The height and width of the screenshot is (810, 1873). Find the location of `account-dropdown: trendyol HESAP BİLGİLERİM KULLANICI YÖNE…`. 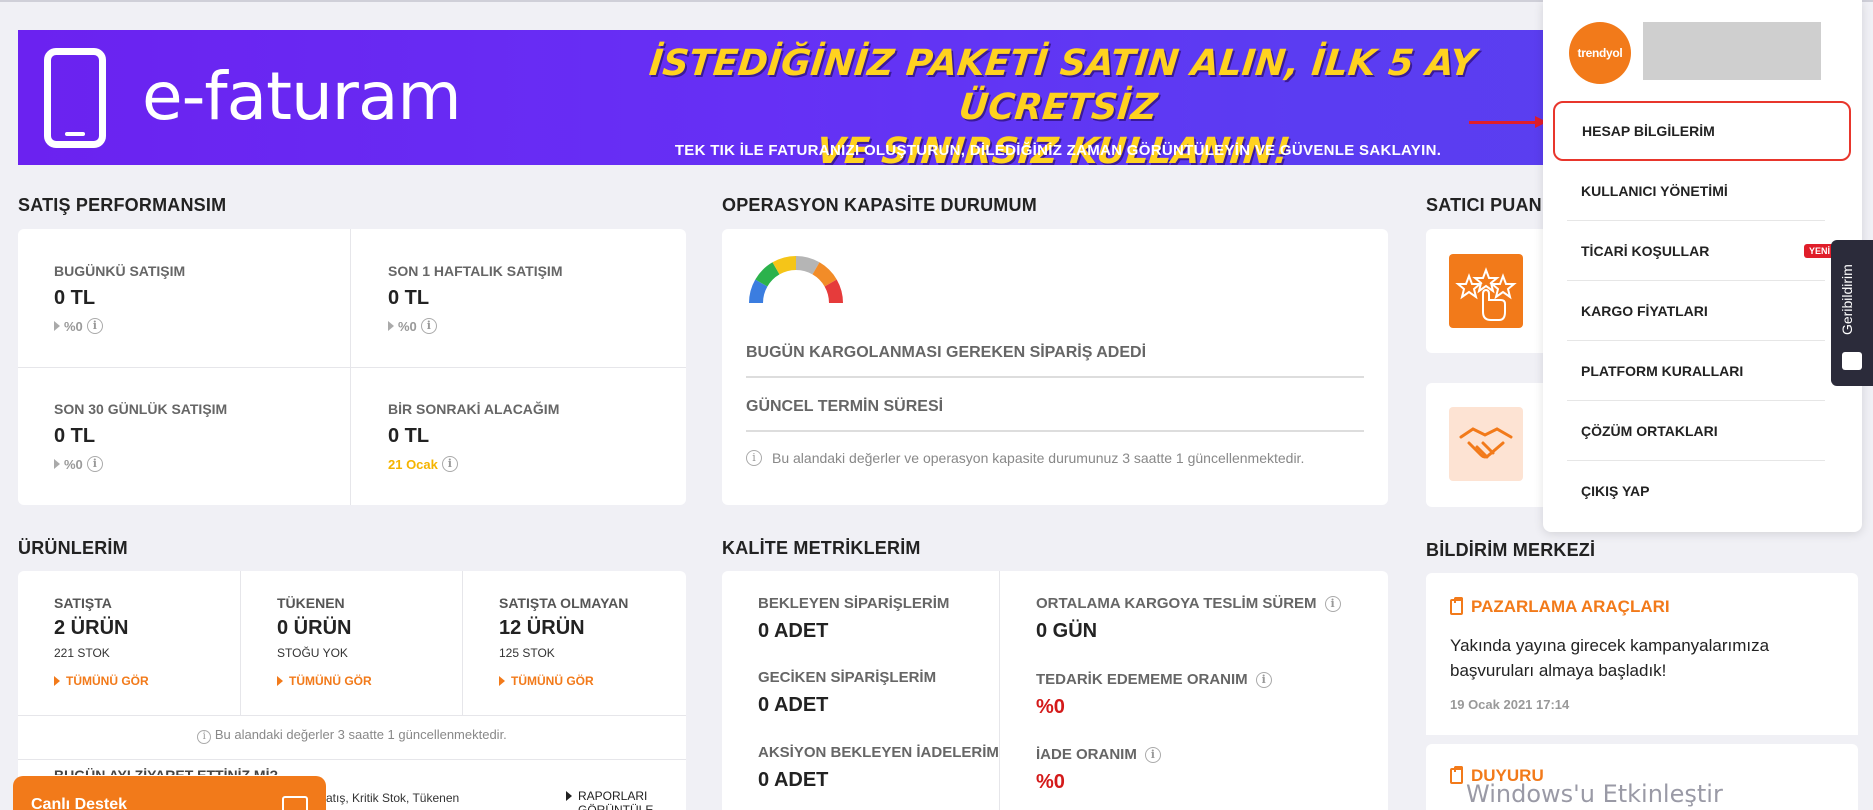

account-dropdown: trendyol HESAP BİLGİLERİM KULLANICI YÖNE… is located at coordinates (1702, 266).